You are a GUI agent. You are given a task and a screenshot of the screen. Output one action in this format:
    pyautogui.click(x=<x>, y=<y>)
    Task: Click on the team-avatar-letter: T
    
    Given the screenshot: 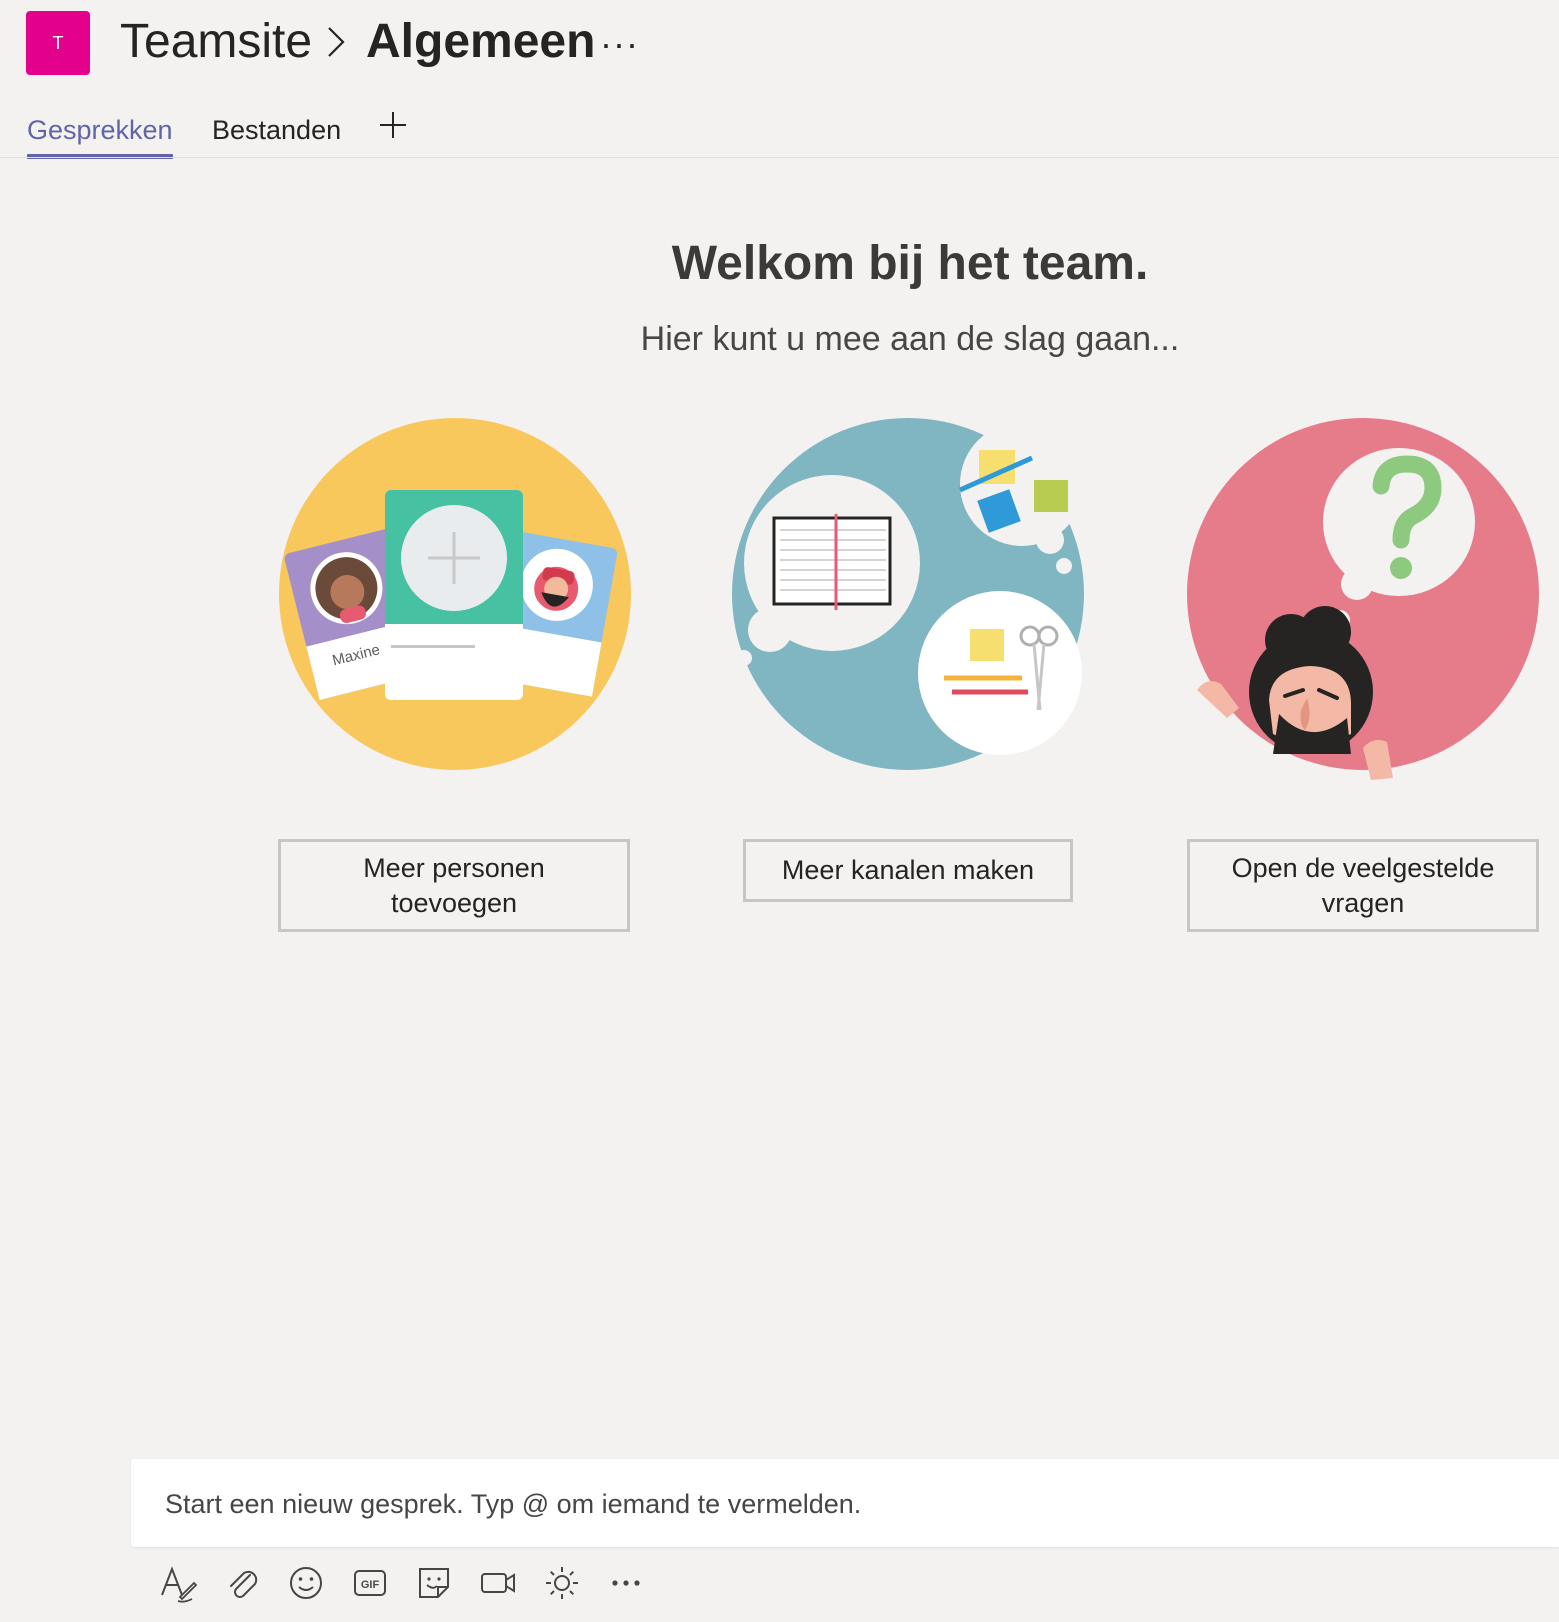 What is the action you would take?
    pyautogui.click(x=58, y=42)
    